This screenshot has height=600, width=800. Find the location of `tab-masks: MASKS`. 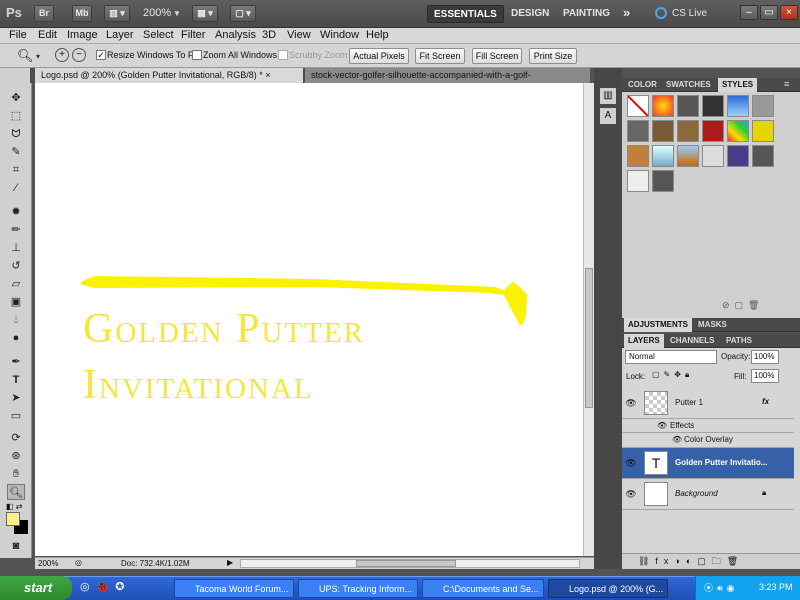

tab-masks: MASKS is located at coordinates (712, 325).